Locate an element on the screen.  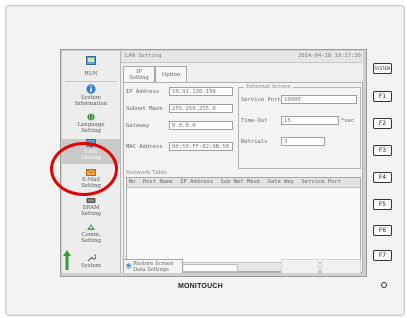
gateway-label: Gateway is located at coordinates (138, 126).